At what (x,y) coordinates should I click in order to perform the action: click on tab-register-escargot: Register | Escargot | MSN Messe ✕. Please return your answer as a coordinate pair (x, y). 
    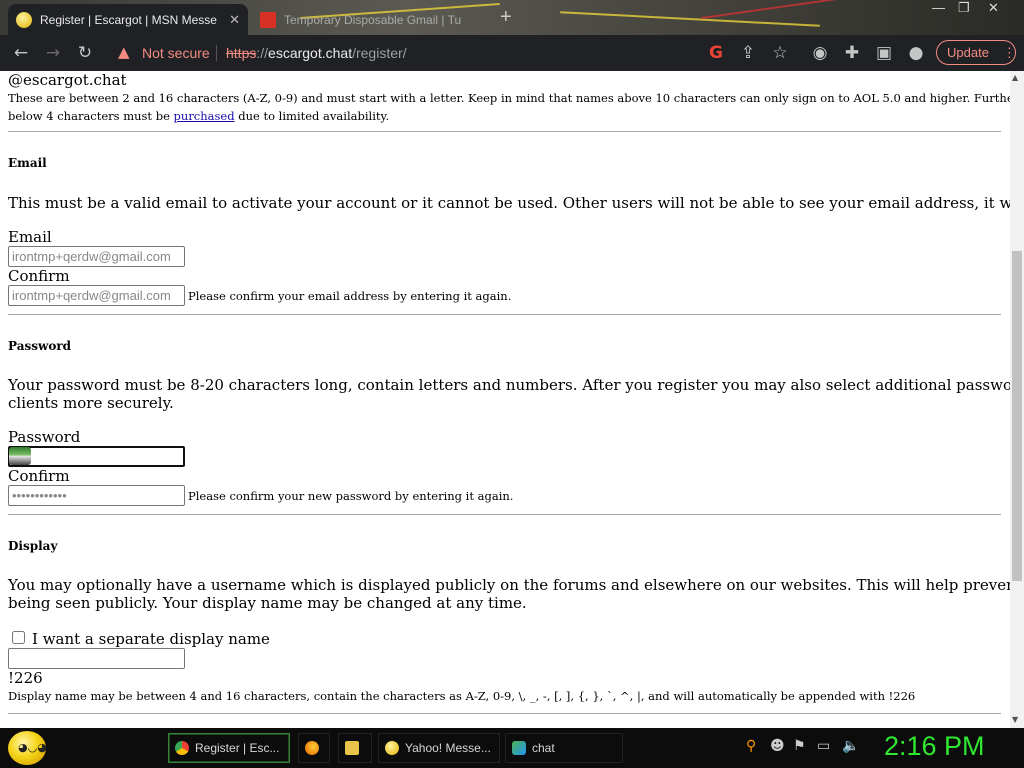
    Looking at the image, I should click on (128, 19).